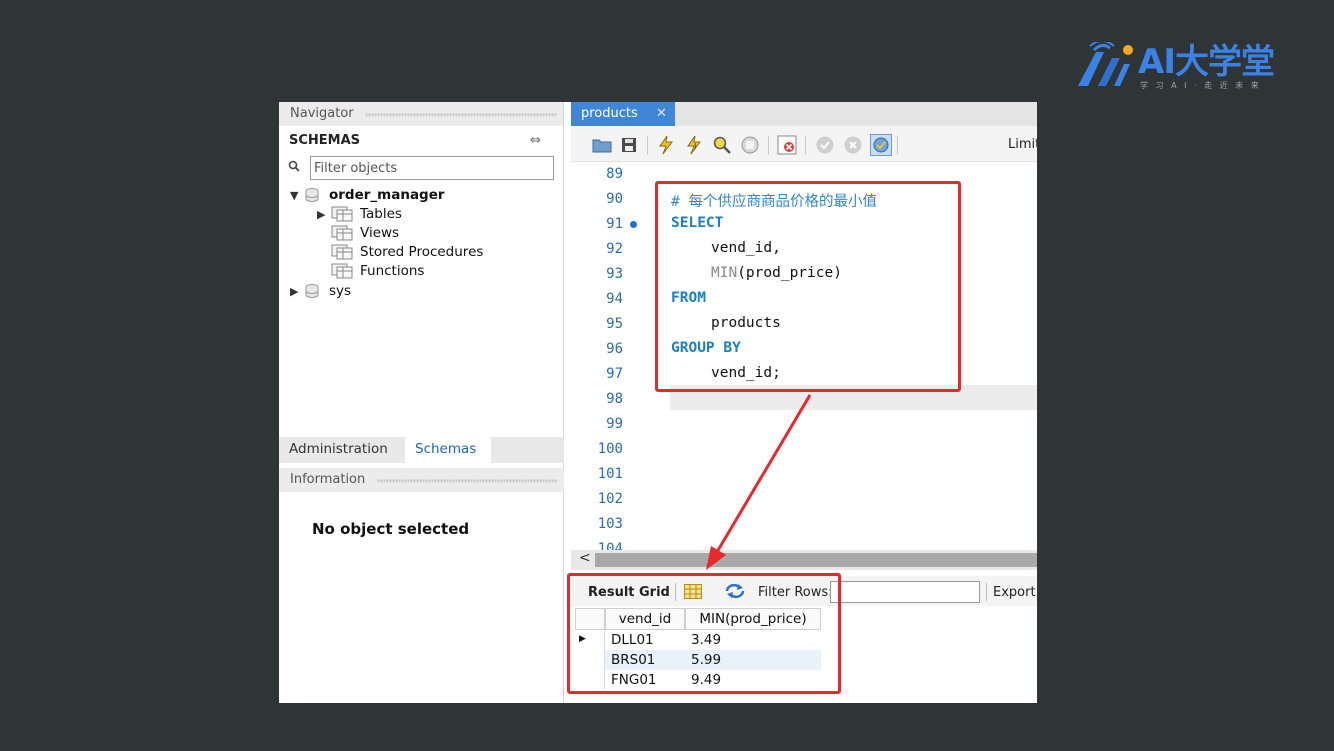 The image size is (1334, 751). Describe the element at coordinates (853, 145) in the screenshot. I see `rollback-icon` at that location.